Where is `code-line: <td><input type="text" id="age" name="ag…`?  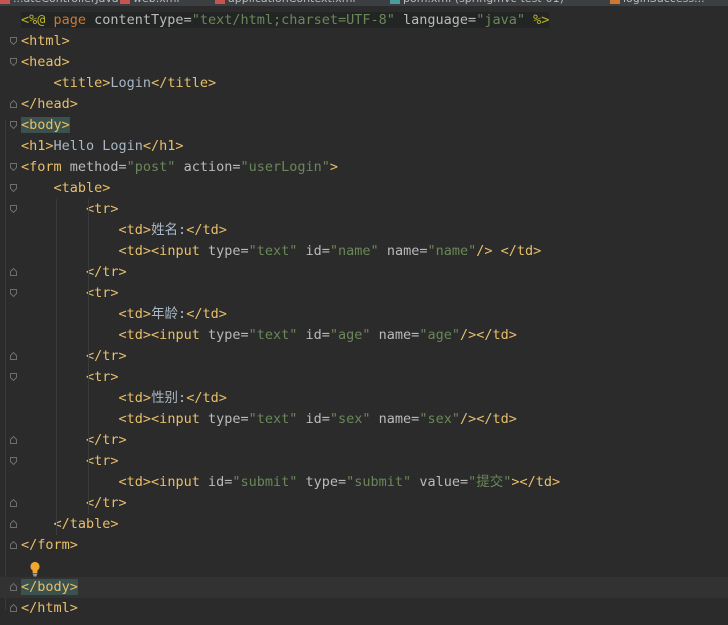
code-line: <td><input type="text" id="age" name="ag… is located at coordinates (364, 335).